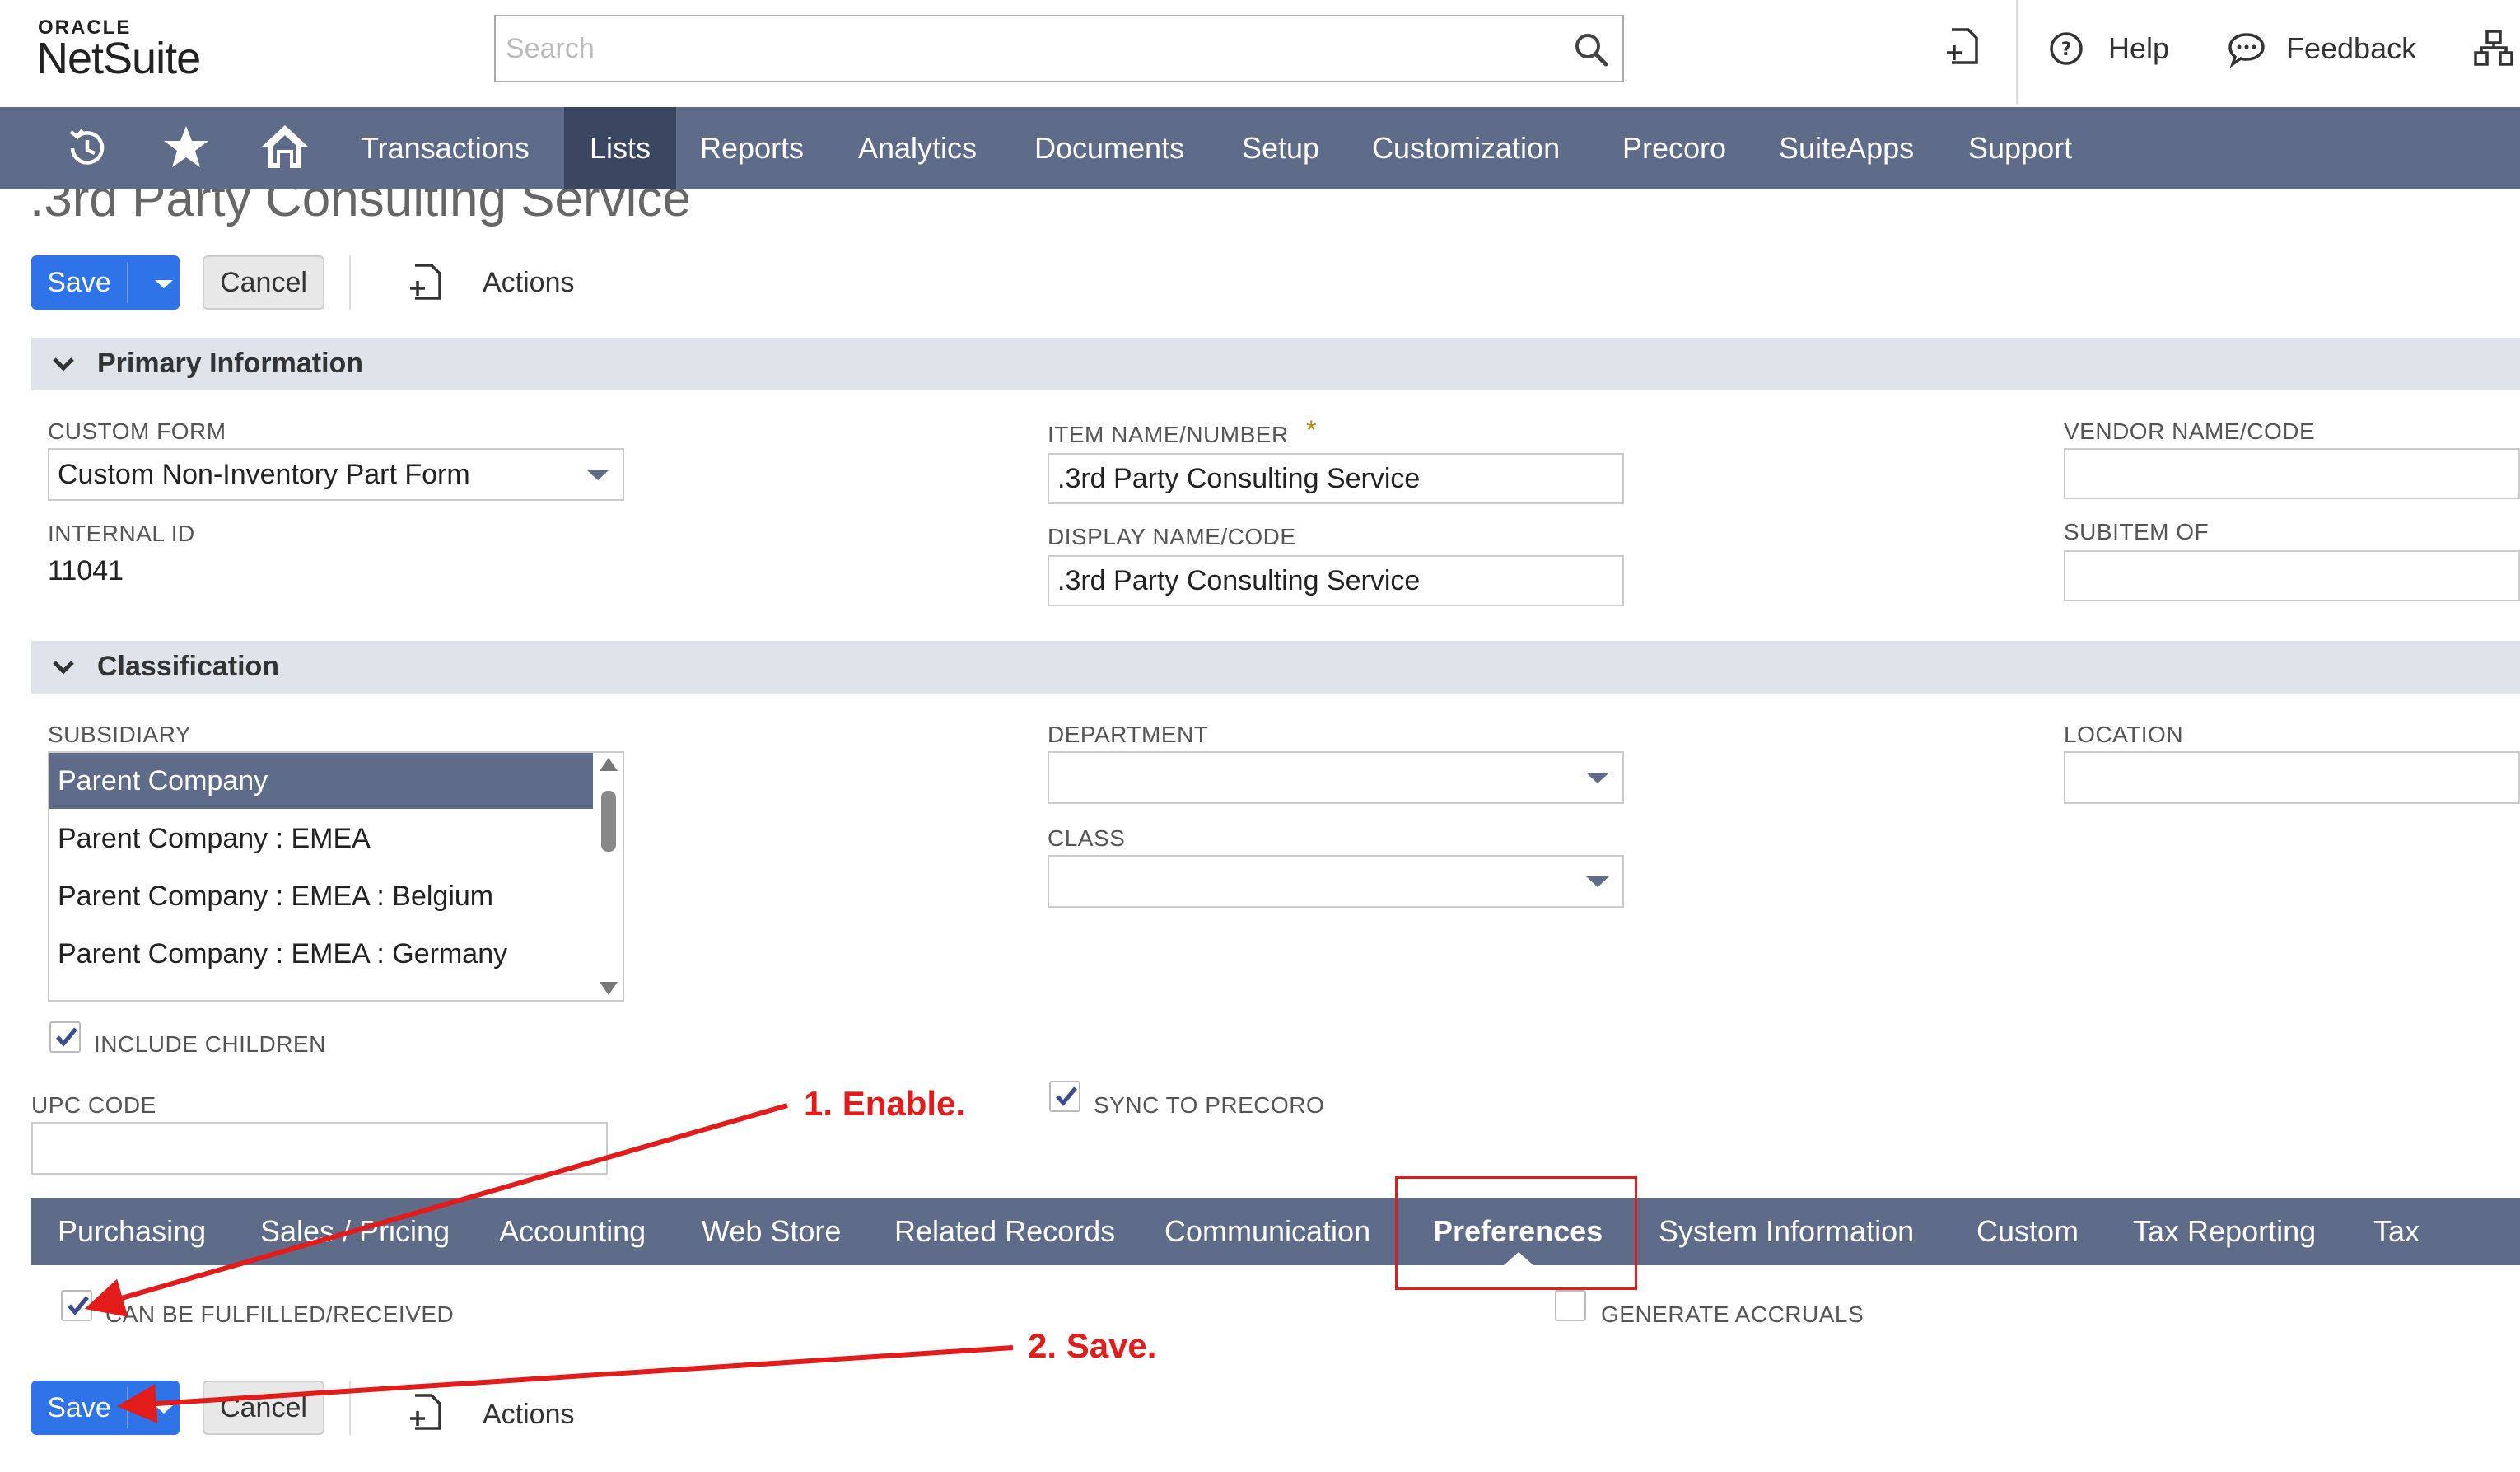 The image size is (2520, 1472). What do you see at coordinates (263, 1408) in the screenshot?
I see `cancel-button-bottom: Cancel` at bounding box center [263, 1408].